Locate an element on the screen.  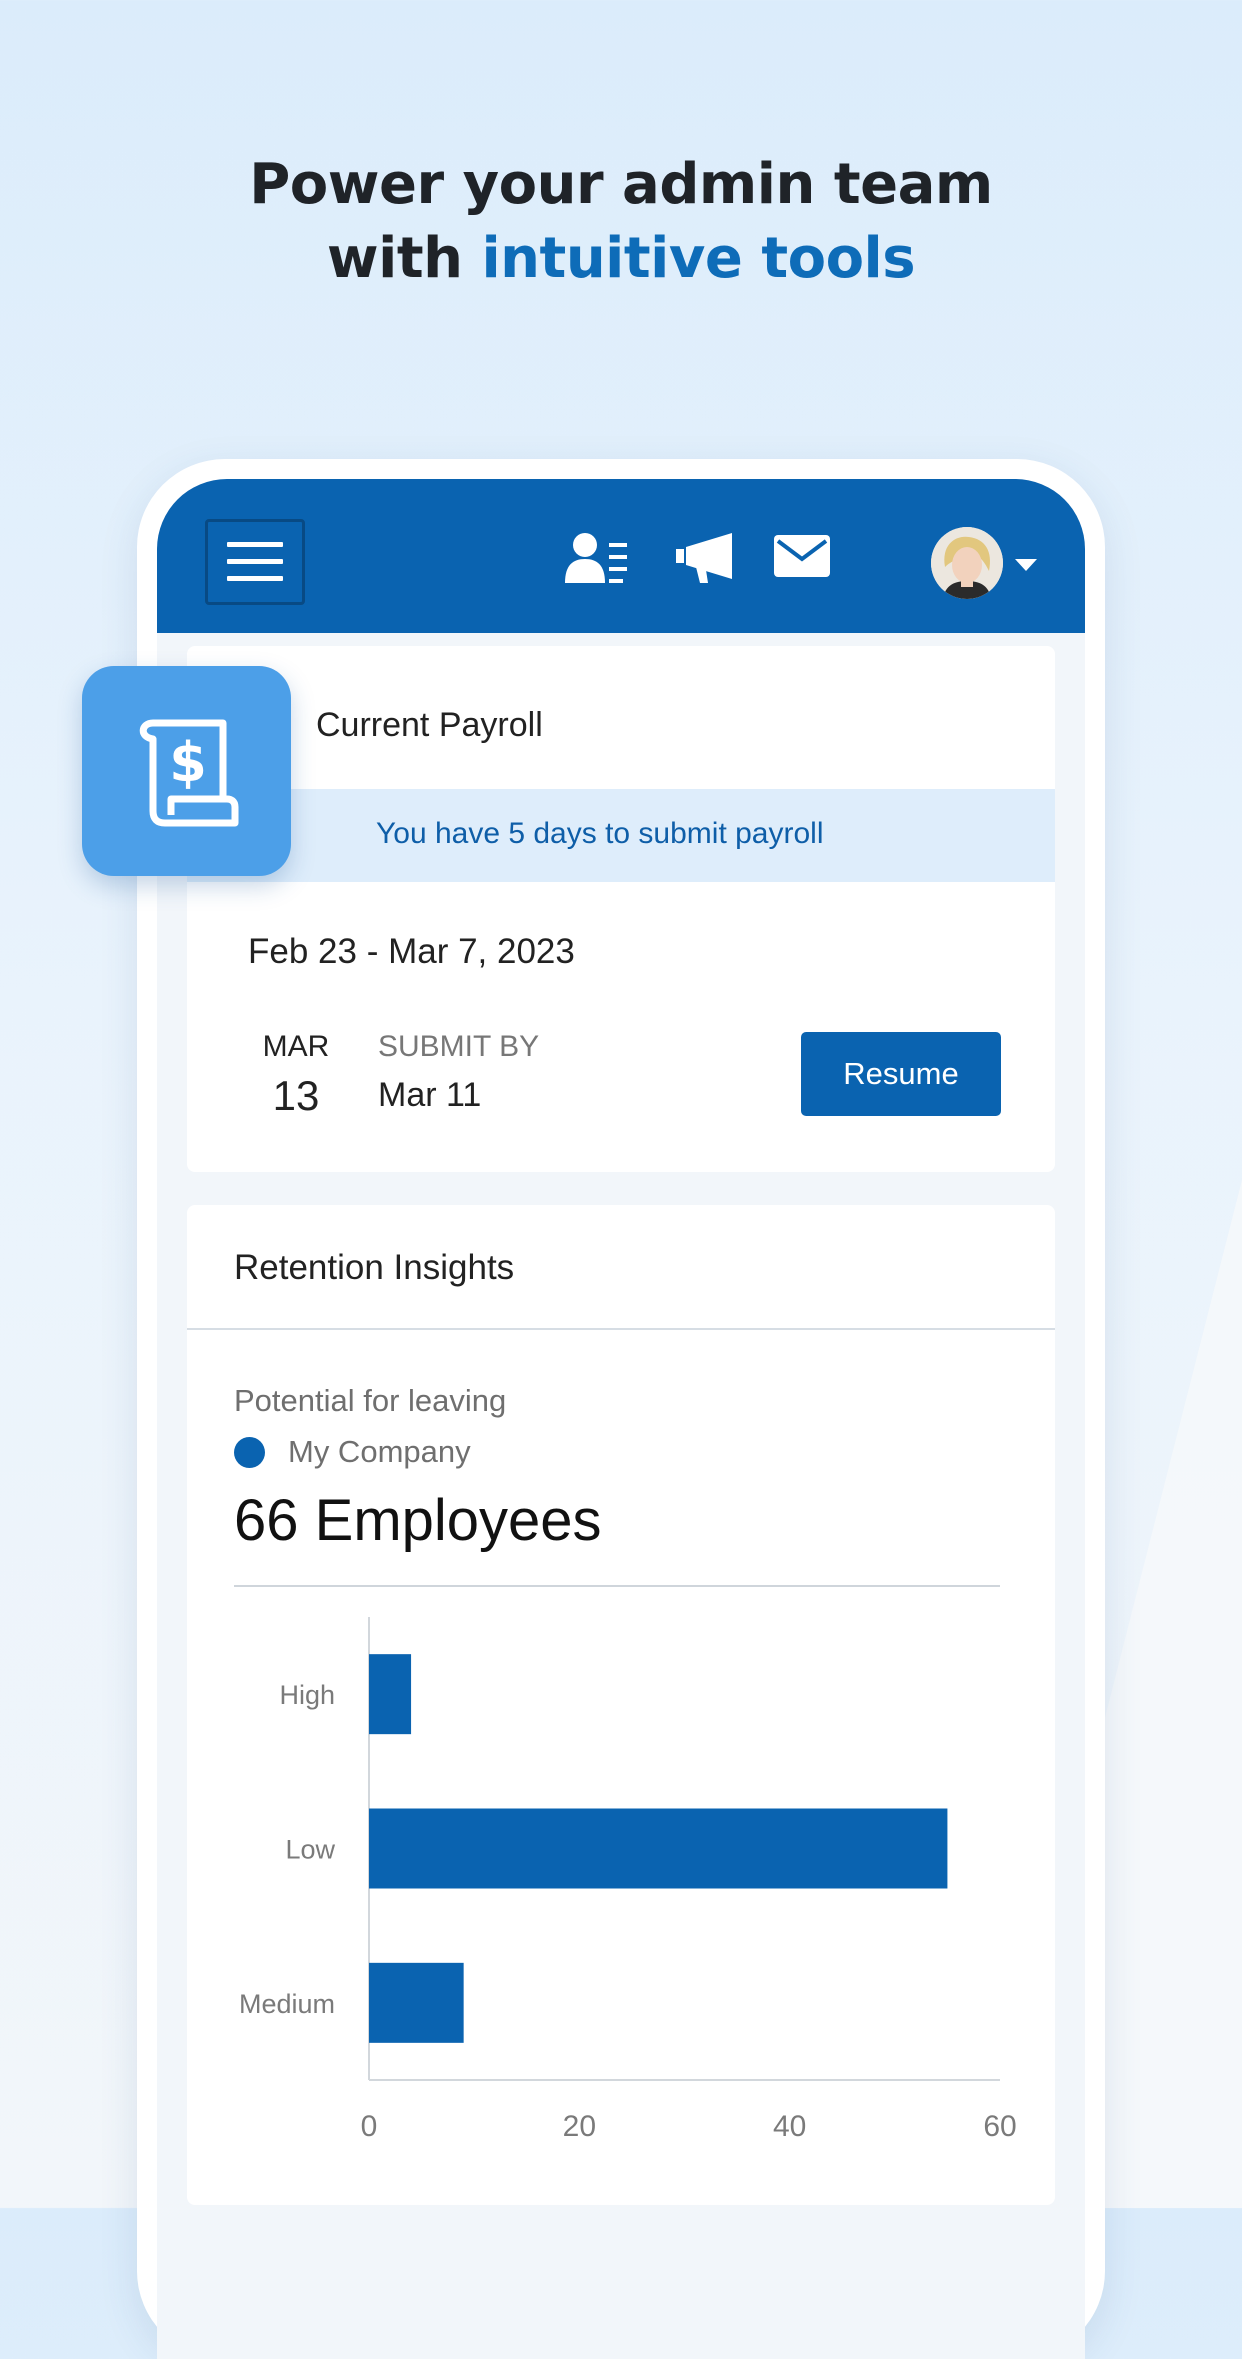
menu-icon is located at coordinates (255, 561).